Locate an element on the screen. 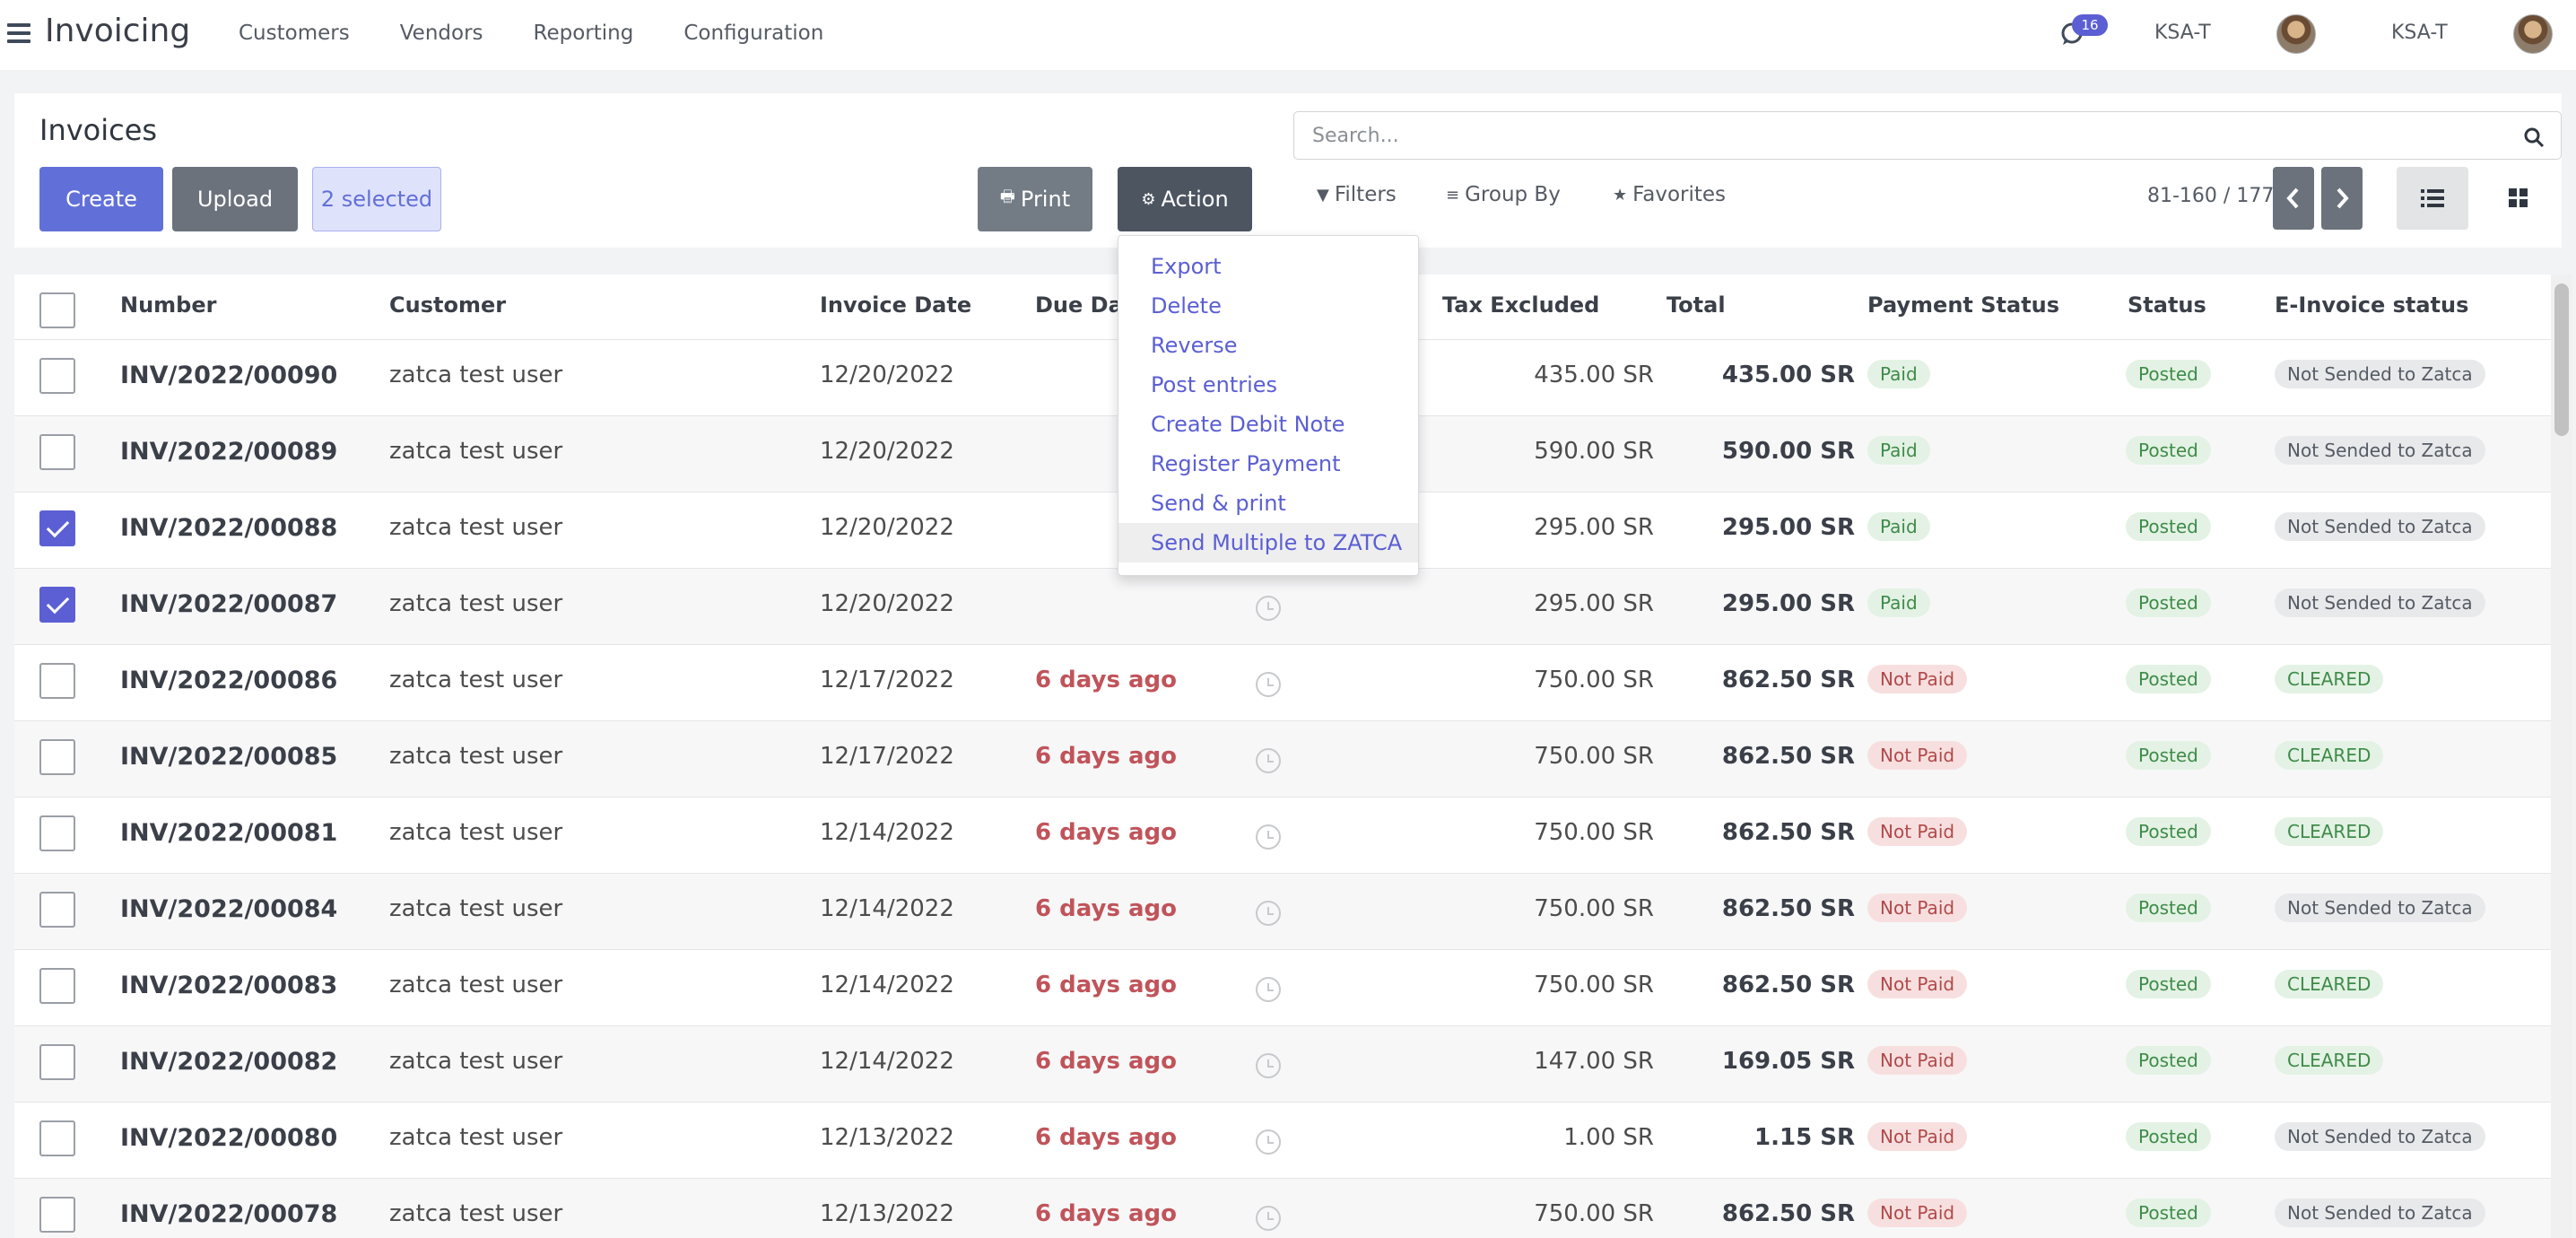 The height and width of the screenshot is (1238, 2576). total-amount: 590.00 SR is located at coordinates (1788, 451).